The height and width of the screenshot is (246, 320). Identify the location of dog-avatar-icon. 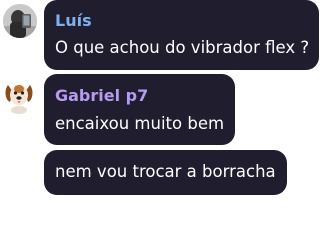
(19, 97).